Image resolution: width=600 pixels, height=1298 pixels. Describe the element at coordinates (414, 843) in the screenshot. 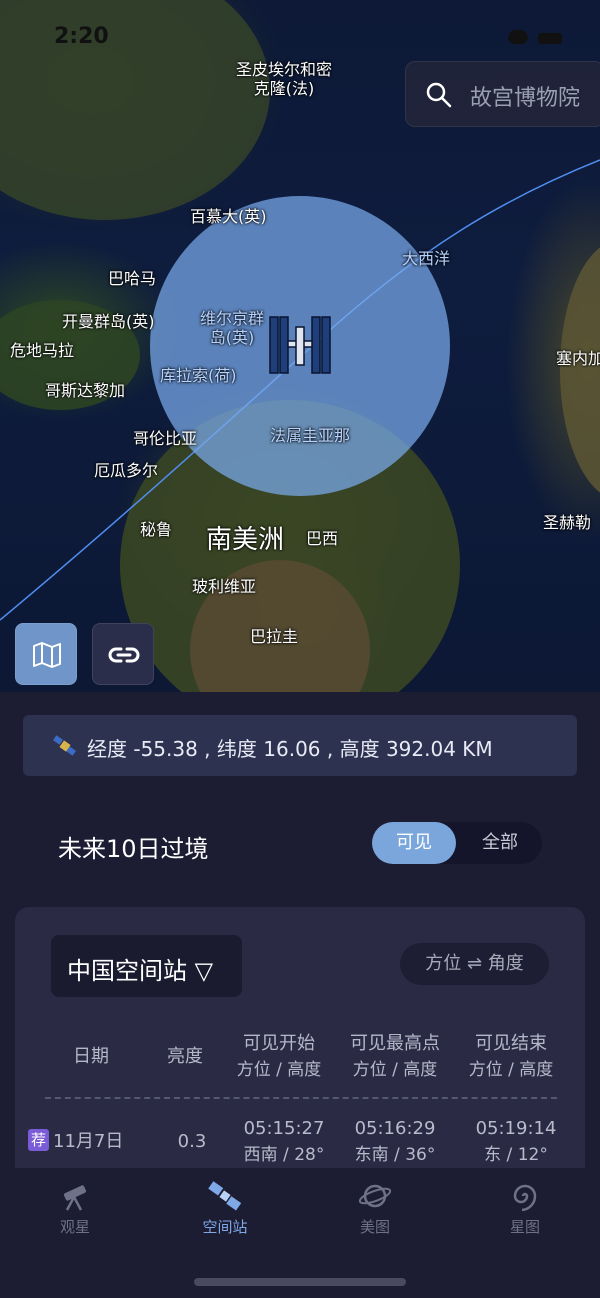

I see `filter-visible-button: 可见` at that location.